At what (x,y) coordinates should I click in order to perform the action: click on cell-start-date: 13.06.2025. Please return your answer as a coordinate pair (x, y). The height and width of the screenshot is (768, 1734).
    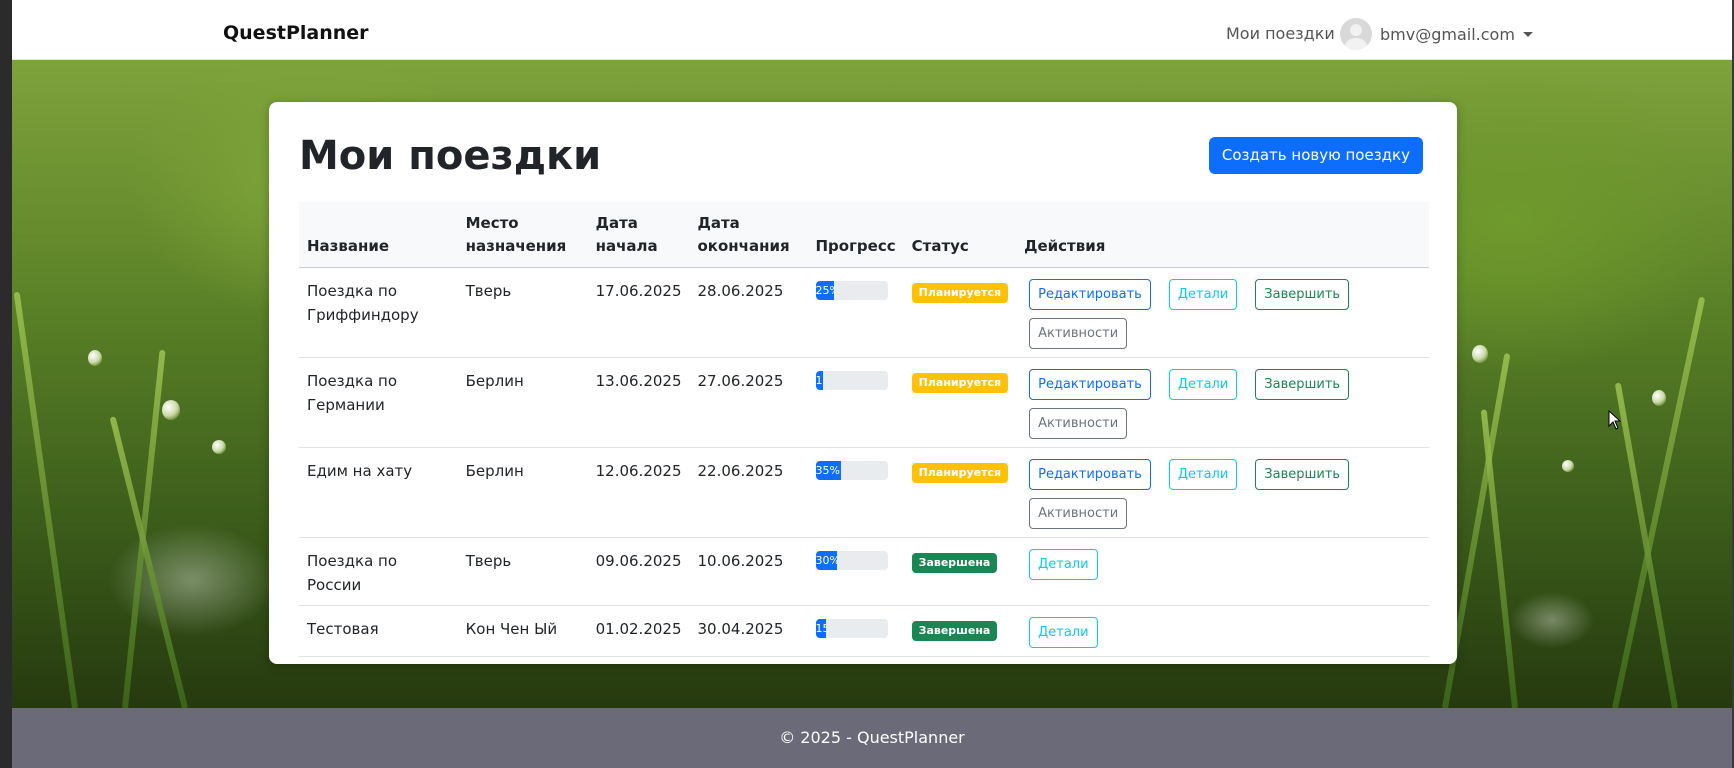
    Looking at the image, I should click on (638, 402).